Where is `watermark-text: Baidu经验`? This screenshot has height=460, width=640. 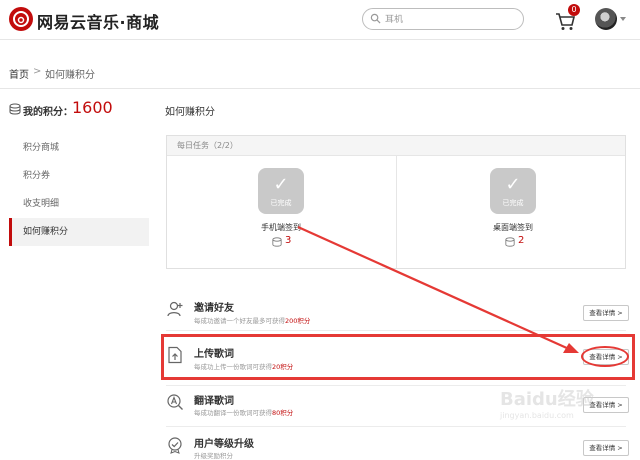
watermark-text: Baidu经验 is located at coordinates (547, 399).